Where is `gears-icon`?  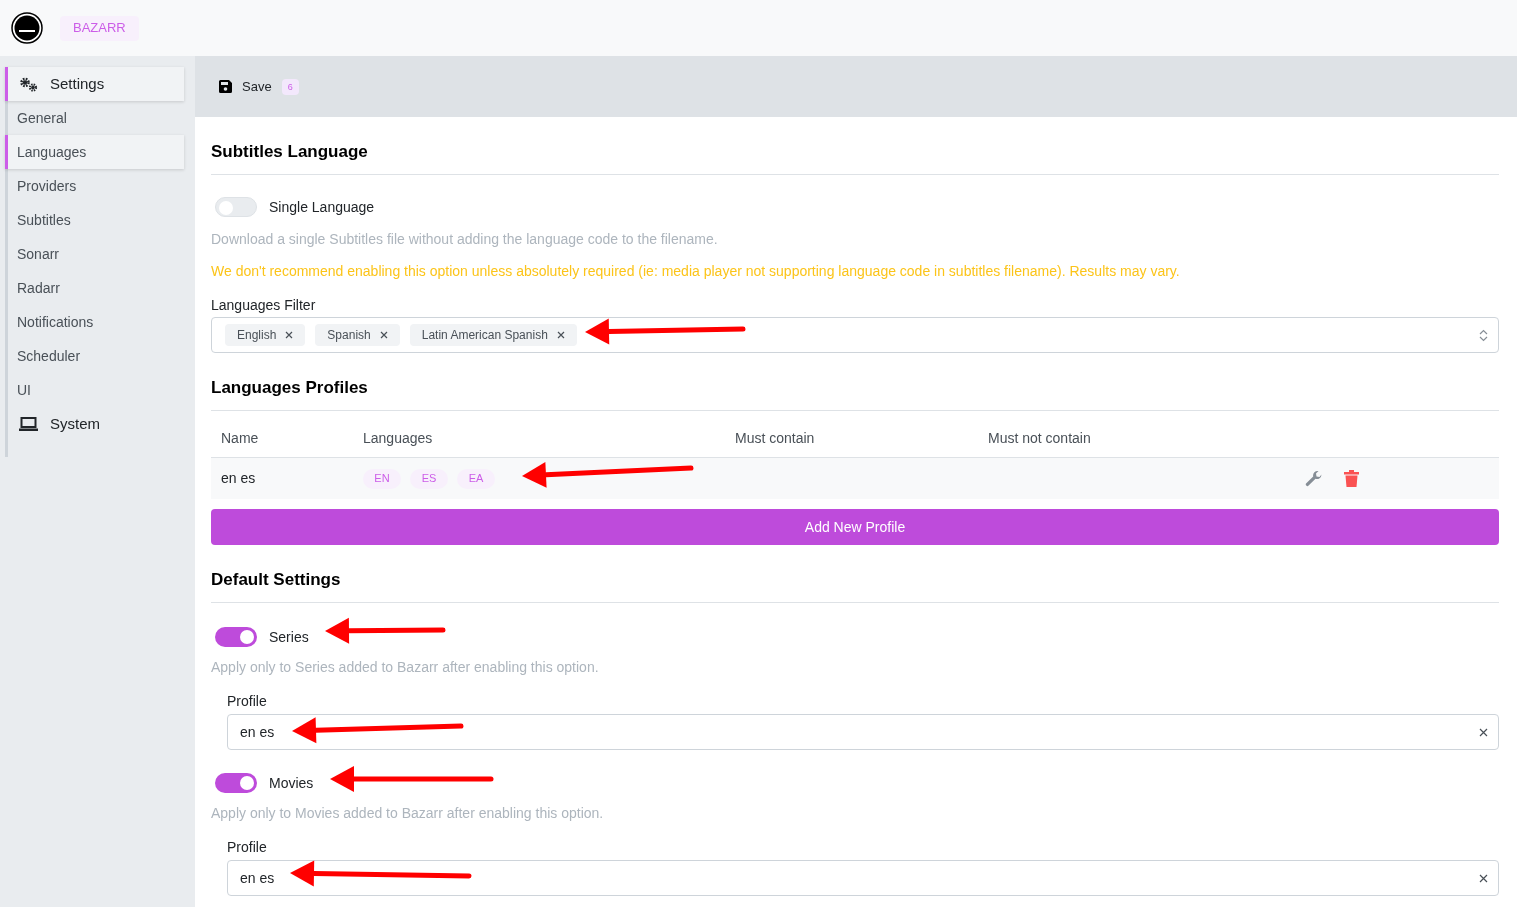
gears-icon is located at coordinates (28, 84).